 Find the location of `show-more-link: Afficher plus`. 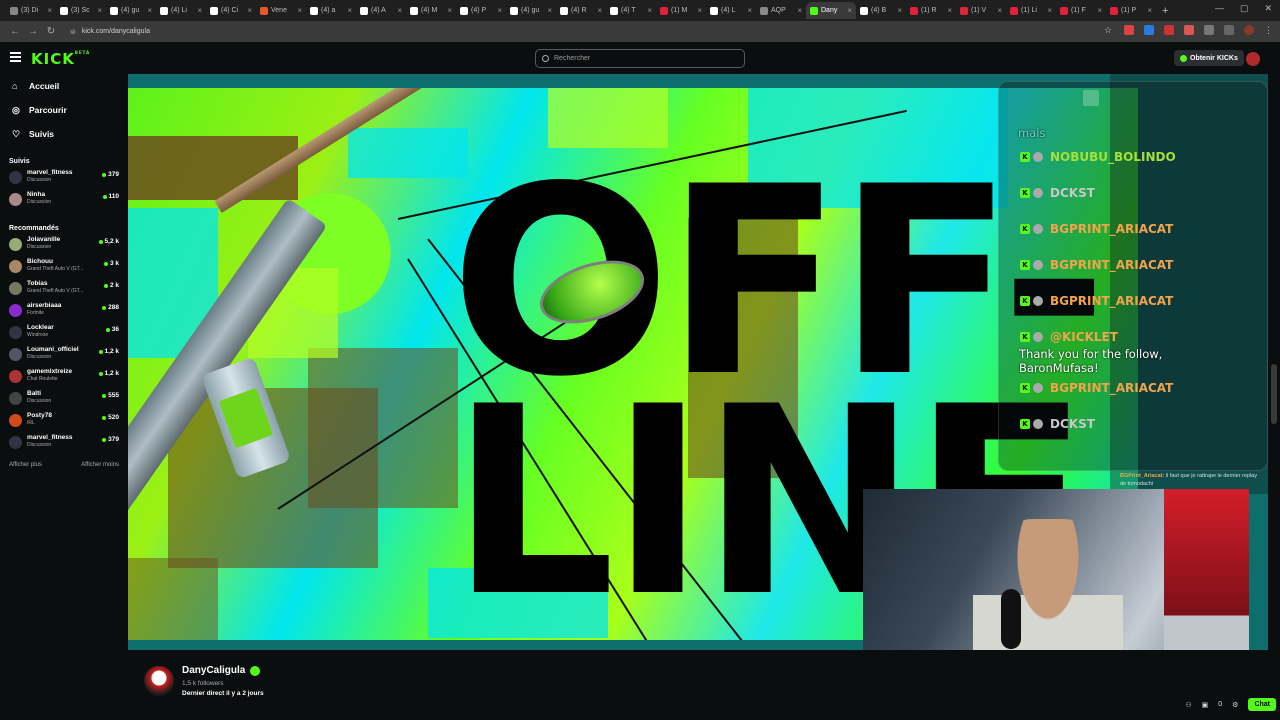

show-more-link: Afficher plus is located at coordinates (25, 465).